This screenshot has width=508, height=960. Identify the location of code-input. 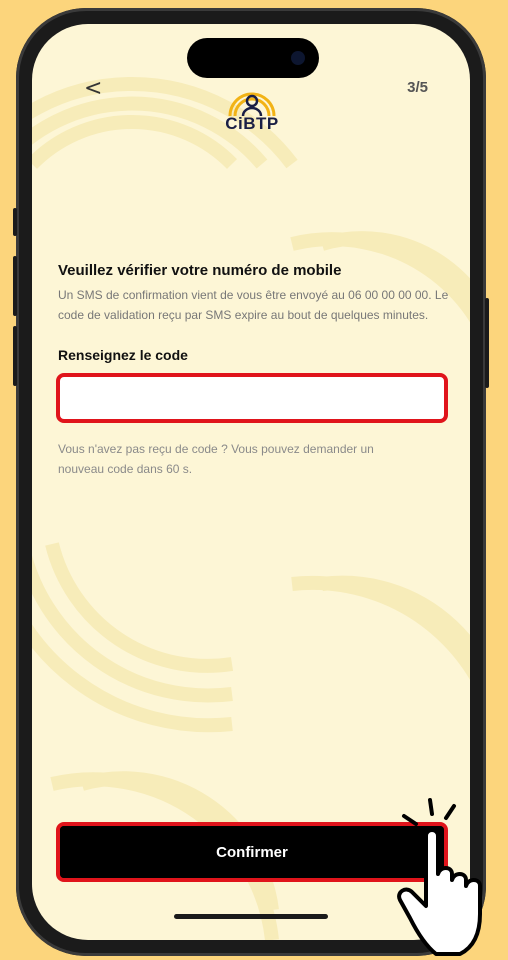
(252, 398).